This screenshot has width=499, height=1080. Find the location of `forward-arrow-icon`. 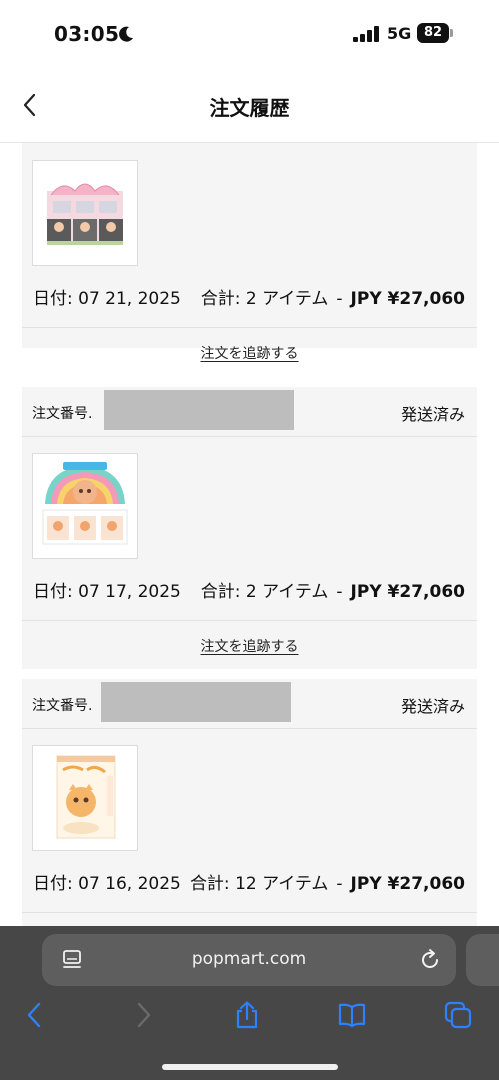

forward-arrow-icon is located at coordinates (143, 1015).